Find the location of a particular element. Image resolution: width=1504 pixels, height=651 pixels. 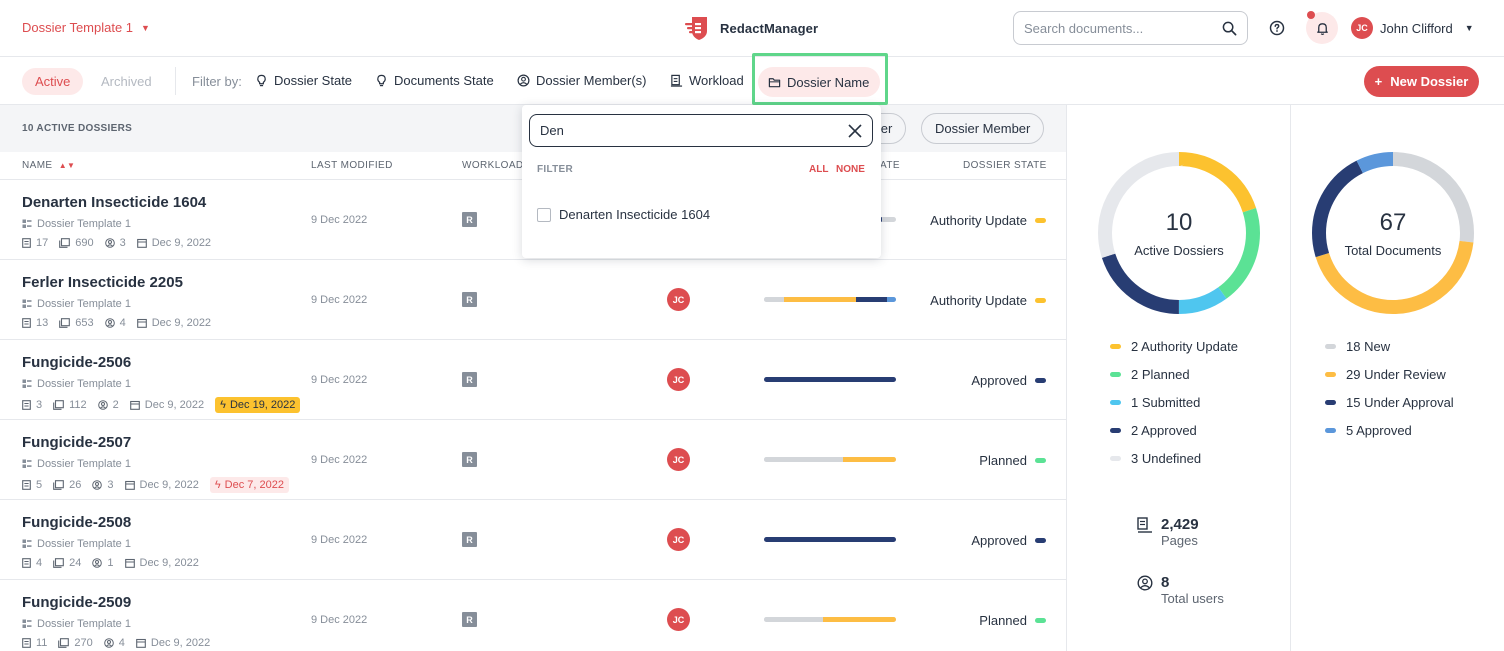

dropdown-search-field is located at coordinates (701, 130).